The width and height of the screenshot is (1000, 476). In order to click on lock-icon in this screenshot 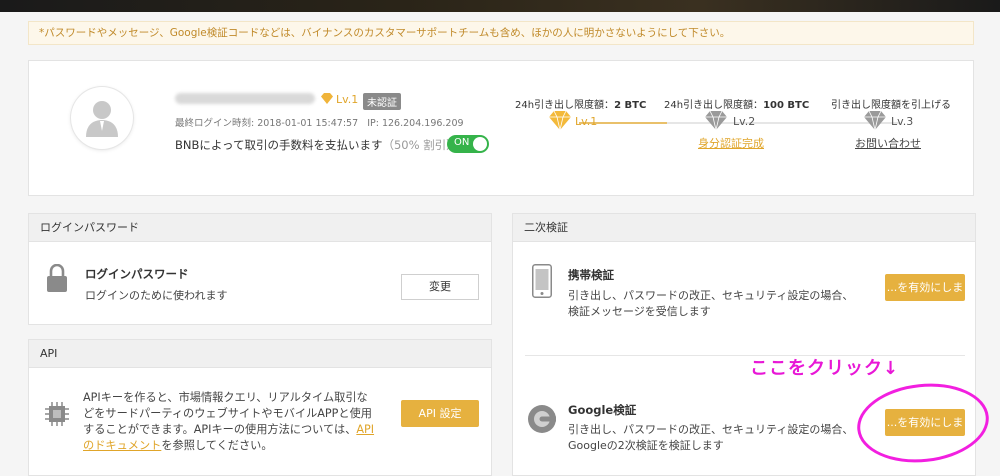, I will do `click(57, 278)`.